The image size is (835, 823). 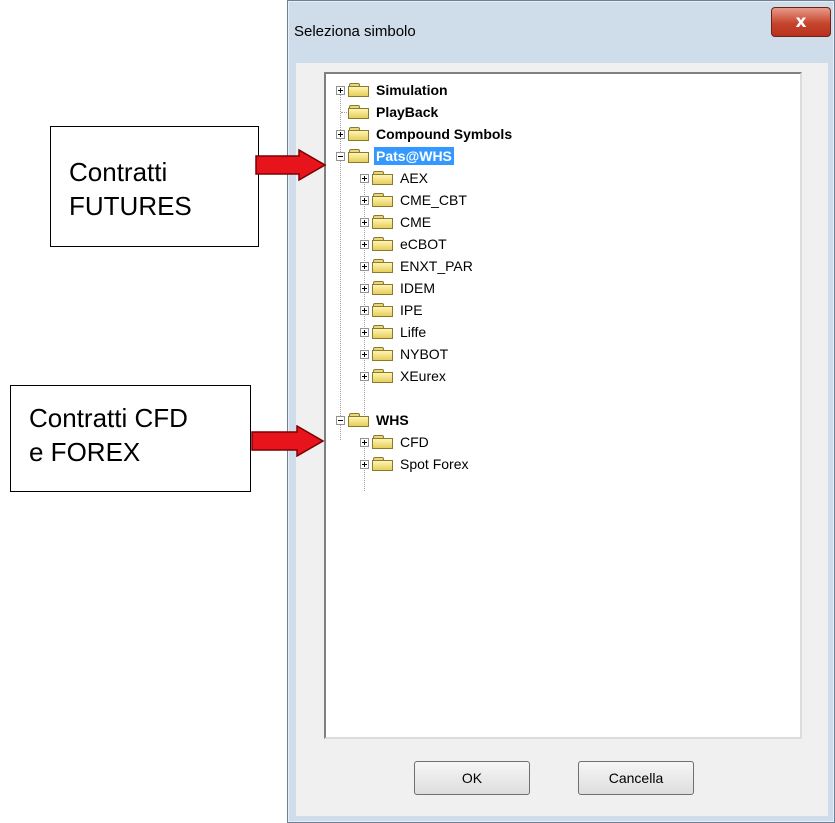 I want to click on tree-item-whs: WHS, so click(x=373, y=420).